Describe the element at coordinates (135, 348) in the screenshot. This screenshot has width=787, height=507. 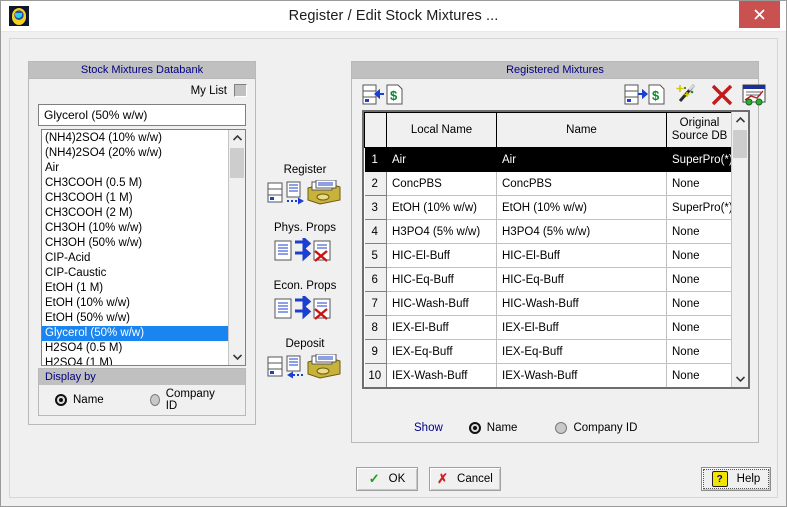
I see `list-item: H2SO4 (0.5 M)` at that location.